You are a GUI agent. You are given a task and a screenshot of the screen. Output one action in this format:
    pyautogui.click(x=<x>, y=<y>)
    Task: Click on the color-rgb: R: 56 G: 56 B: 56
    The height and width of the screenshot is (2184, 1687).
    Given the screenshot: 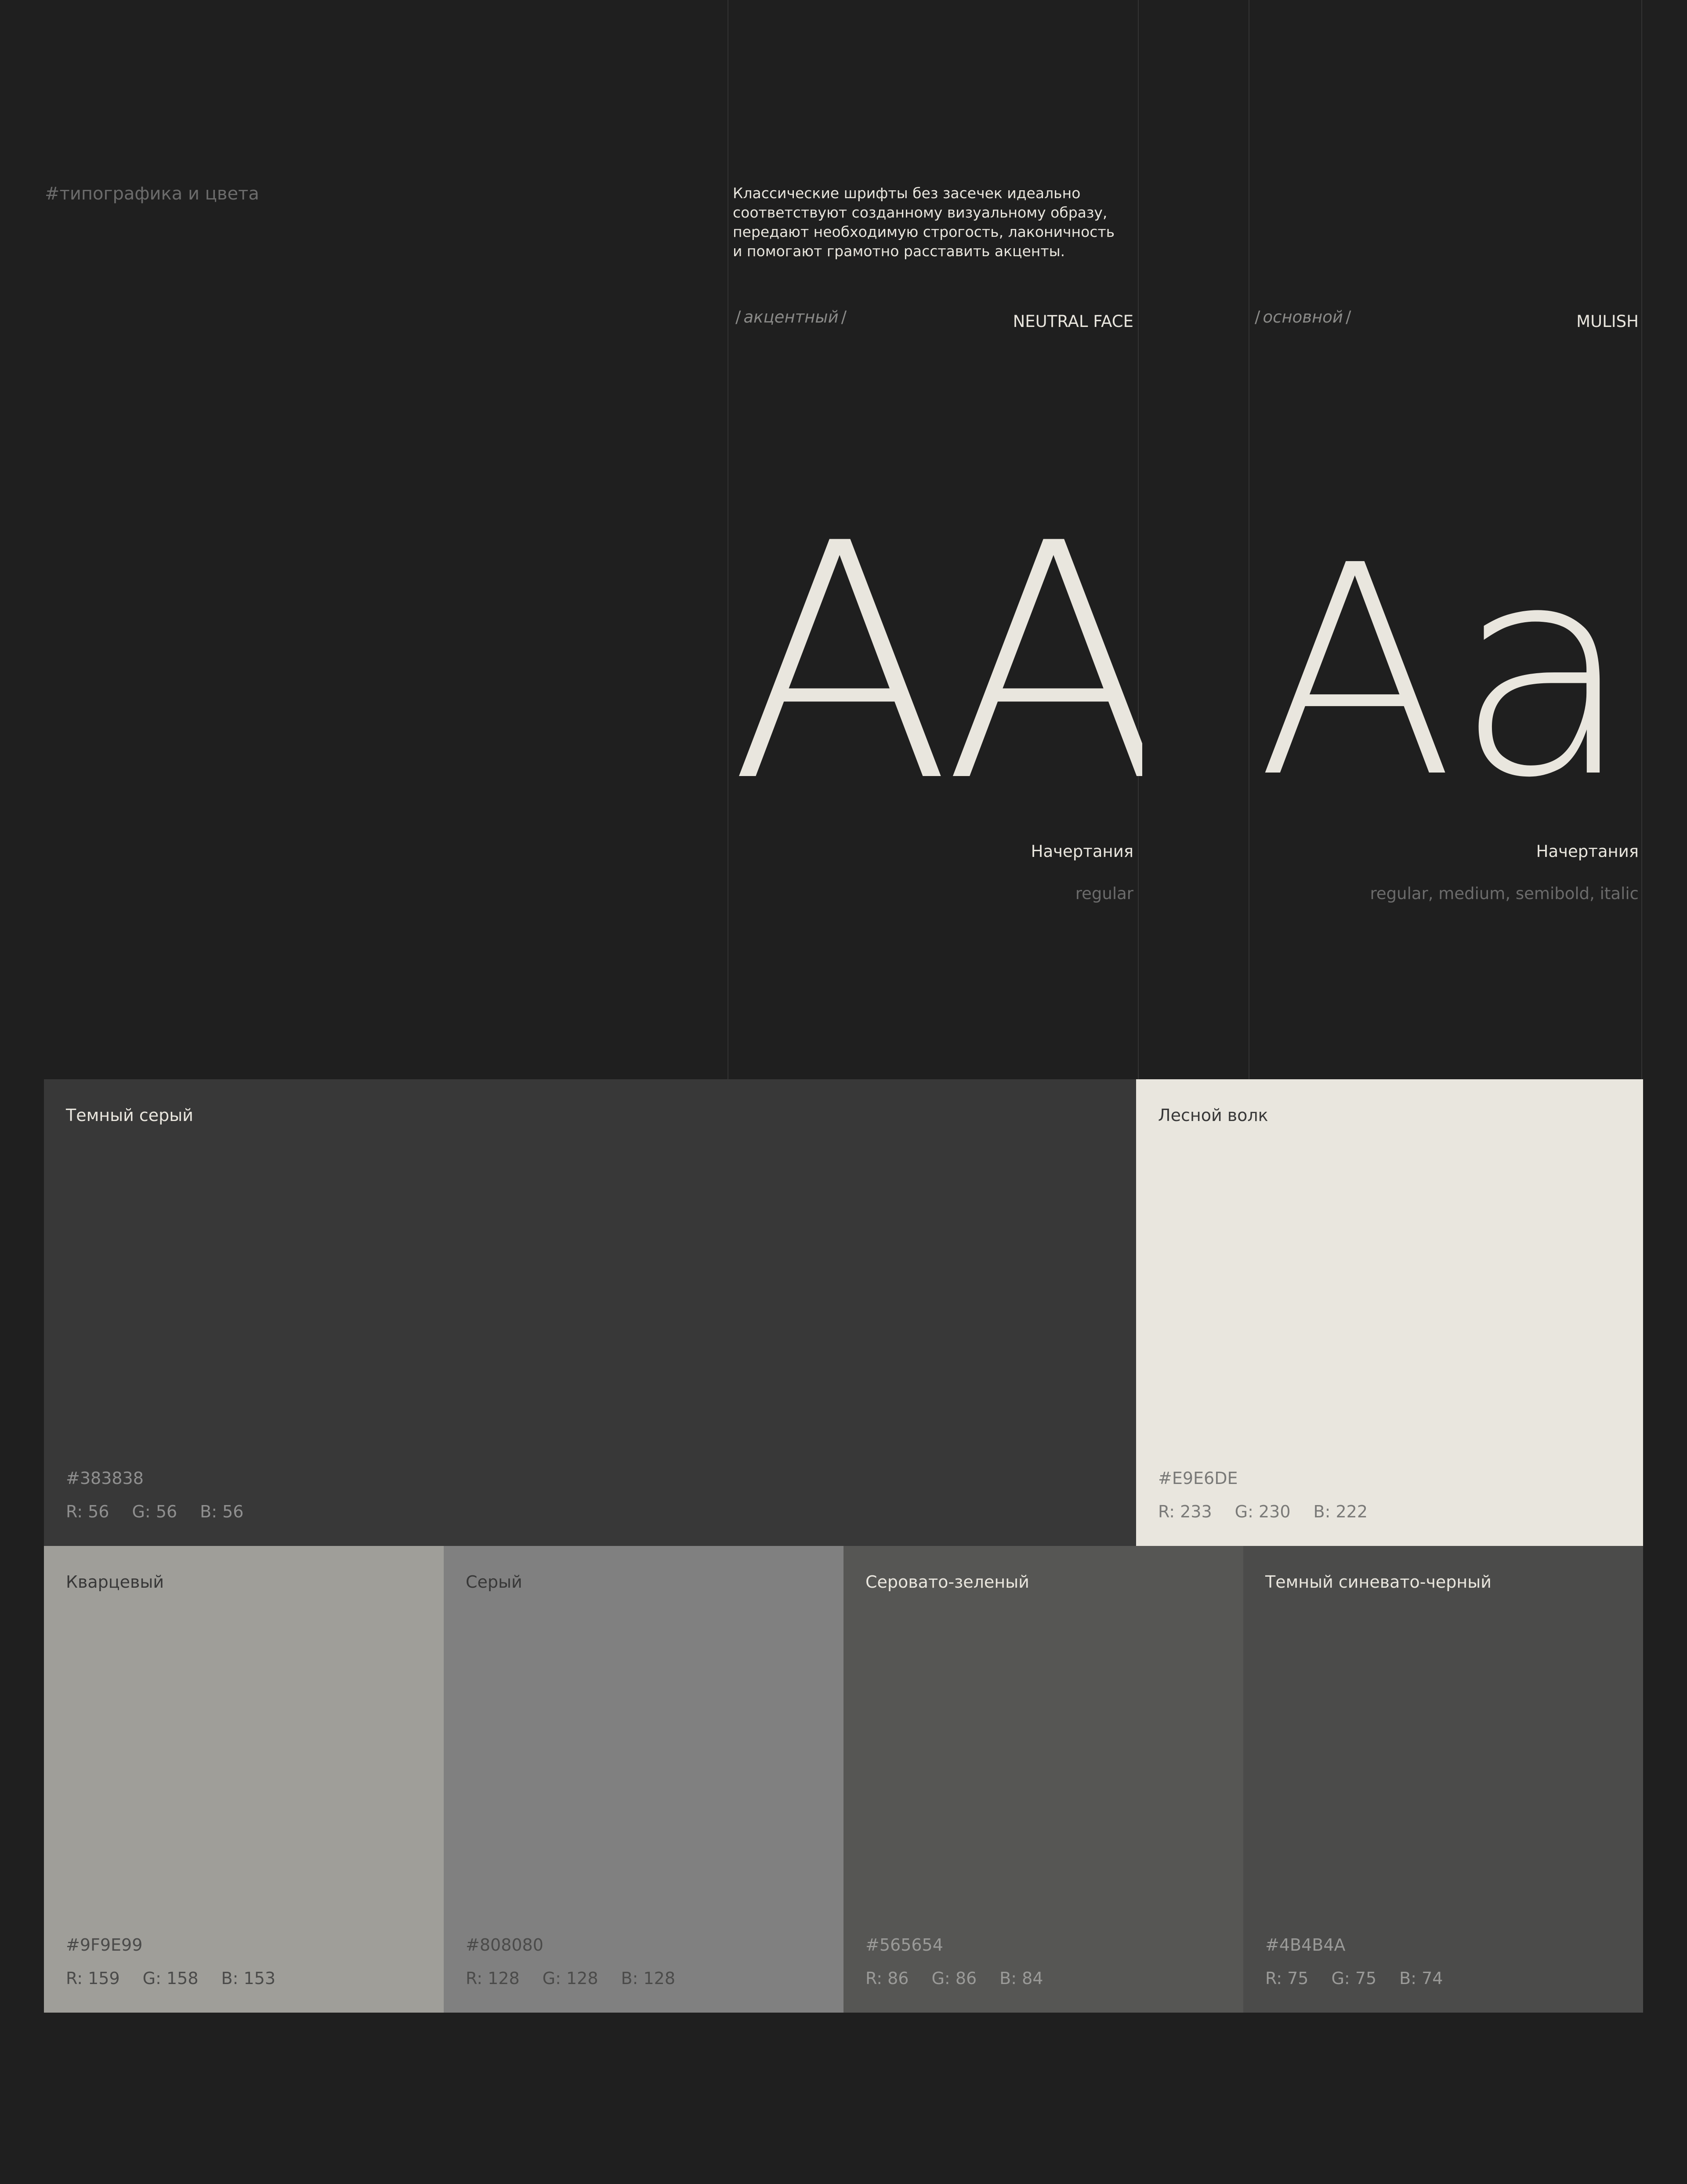 What is the action you would take?
    pyautogui.click(x=166, y=1511)
    